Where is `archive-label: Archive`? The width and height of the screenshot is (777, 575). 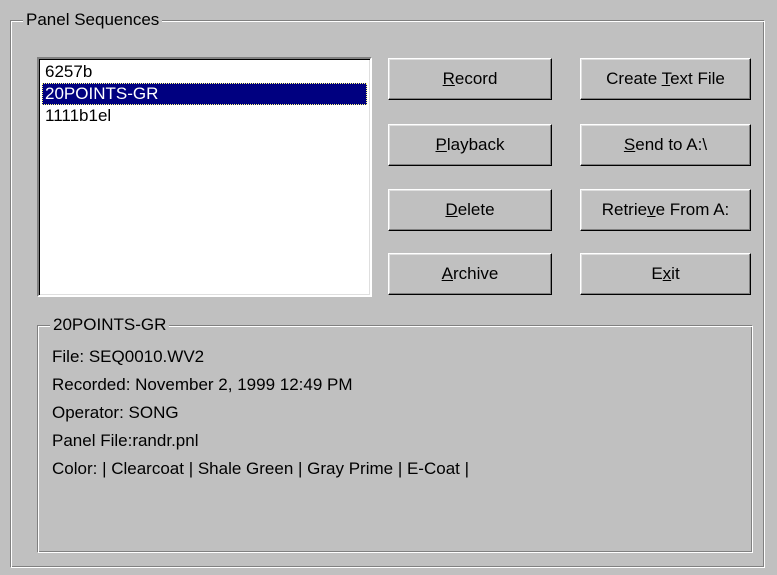
archive-label: Archive is located at coordinates (470, 273).